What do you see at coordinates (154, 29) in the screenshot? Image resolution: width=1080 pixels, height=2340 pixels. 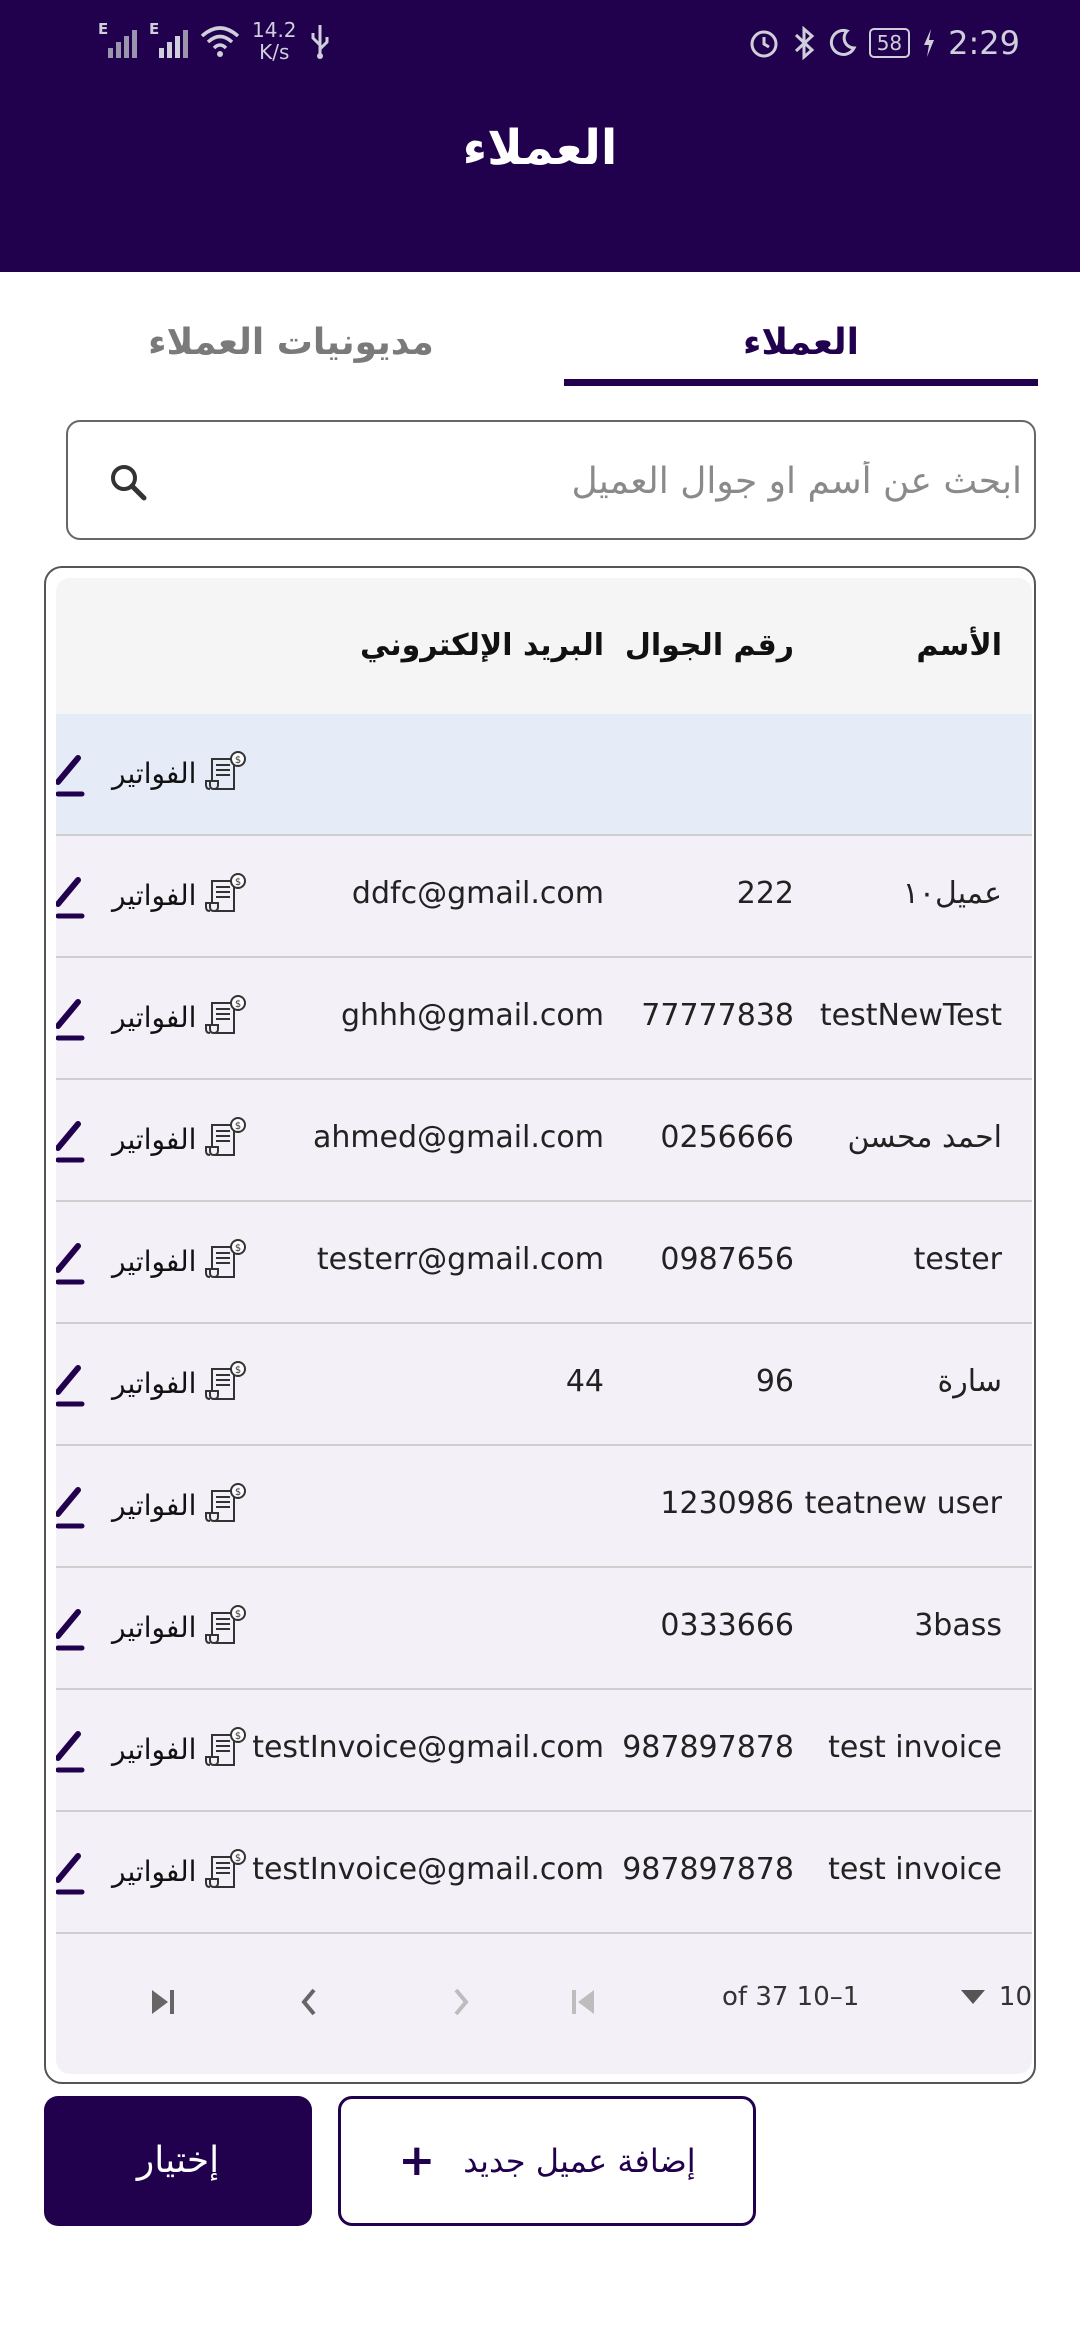 I see `network-type-2: E` at bounding box center [154, 29].